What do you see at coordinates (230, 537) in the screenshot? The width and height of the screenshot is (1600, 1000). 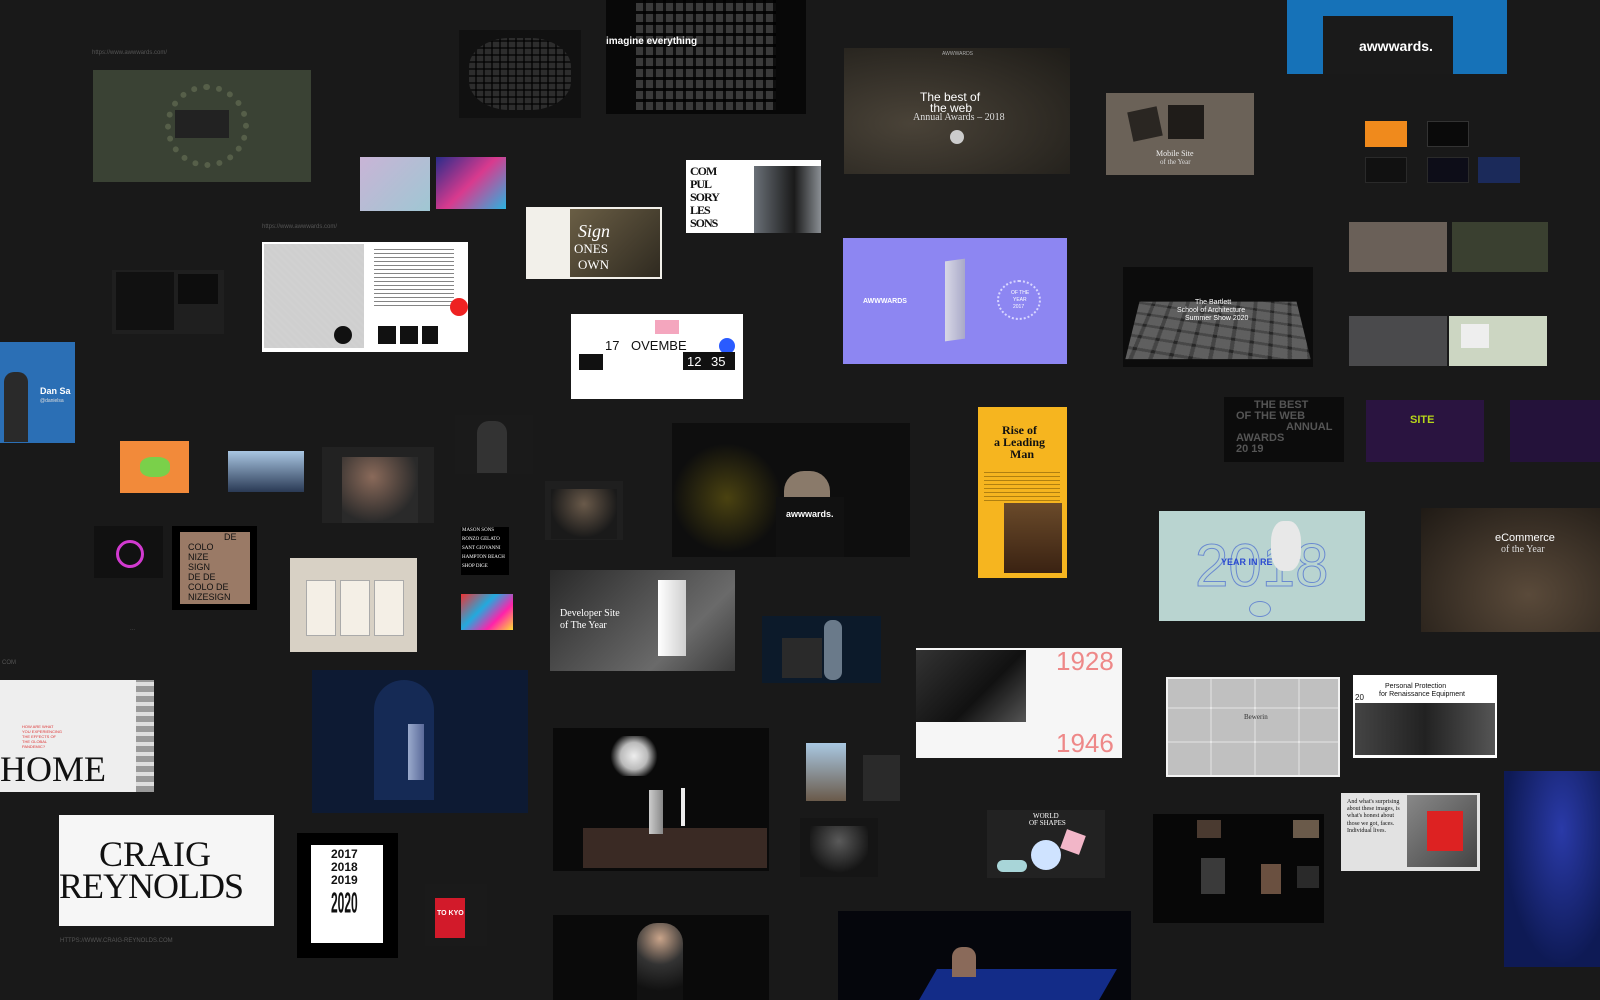 I see `decol-l1: DE` at bounding box center [230, 537].